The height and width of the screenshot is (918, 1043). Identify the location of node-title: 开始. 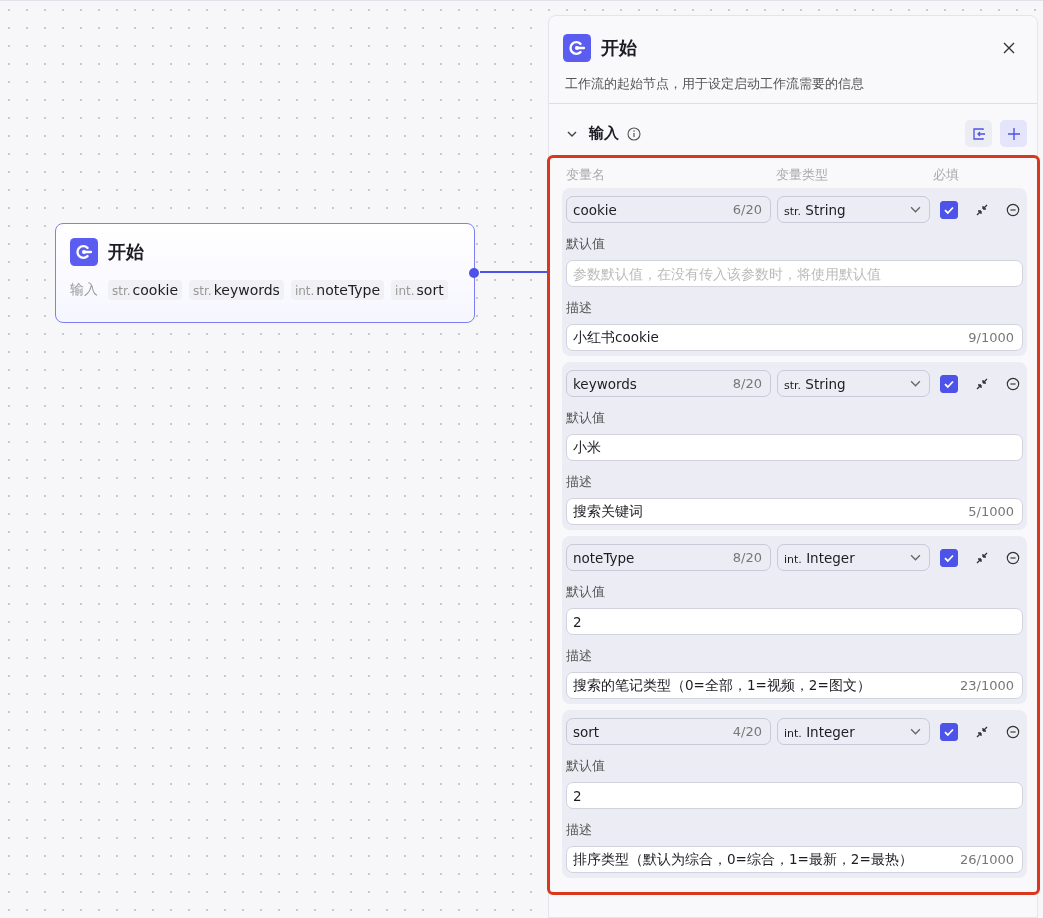
(126, 252).